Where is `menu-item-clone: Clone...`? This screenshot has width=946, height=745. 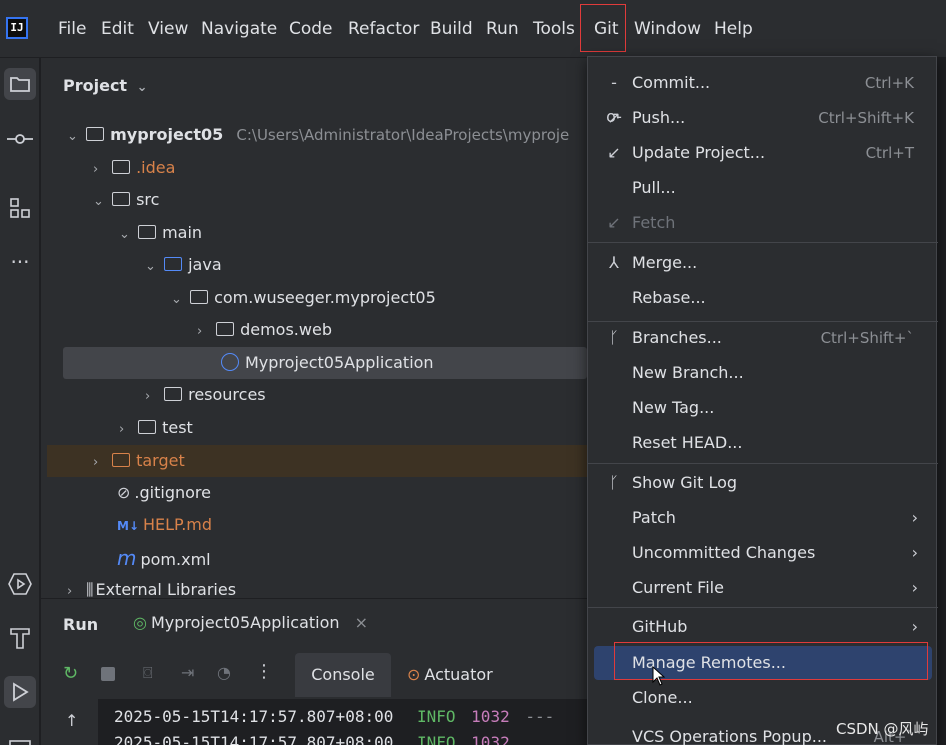 menu-item-clone: Clone... is located at coordinates (763, 698).